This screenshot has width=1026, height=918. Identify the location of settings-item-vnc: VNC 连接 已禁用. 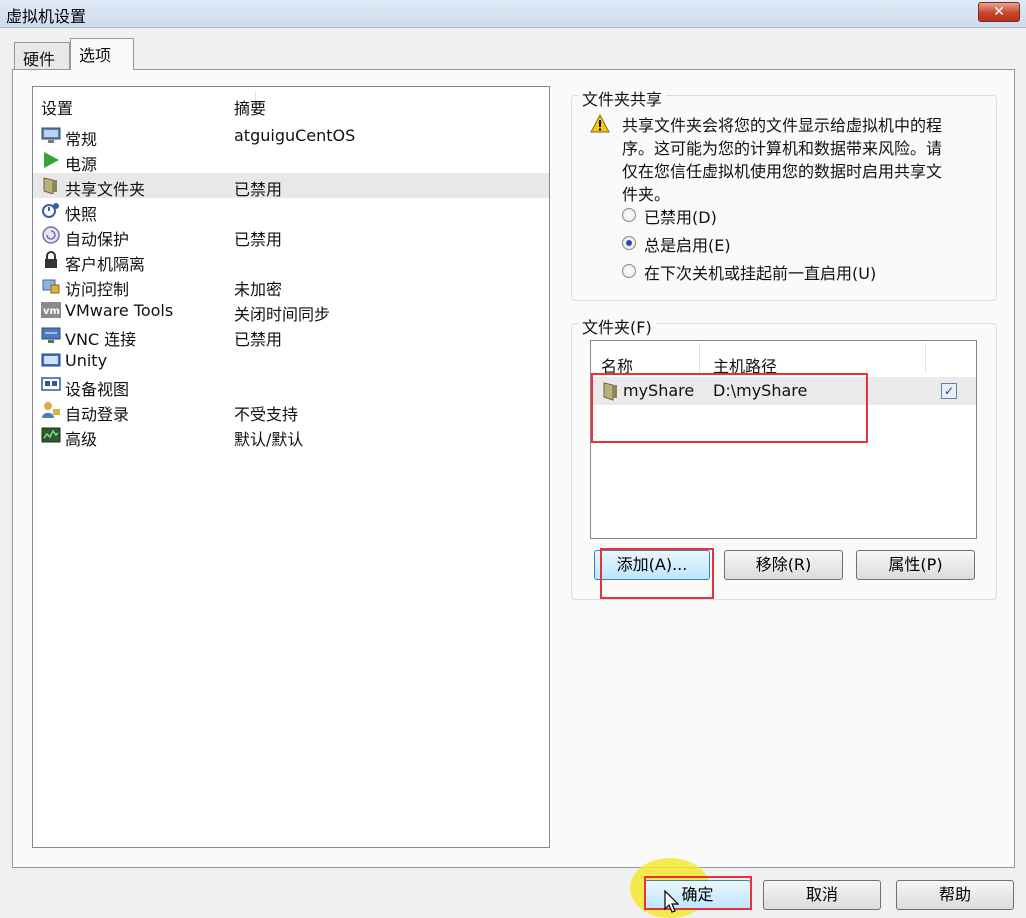
(291, 336).